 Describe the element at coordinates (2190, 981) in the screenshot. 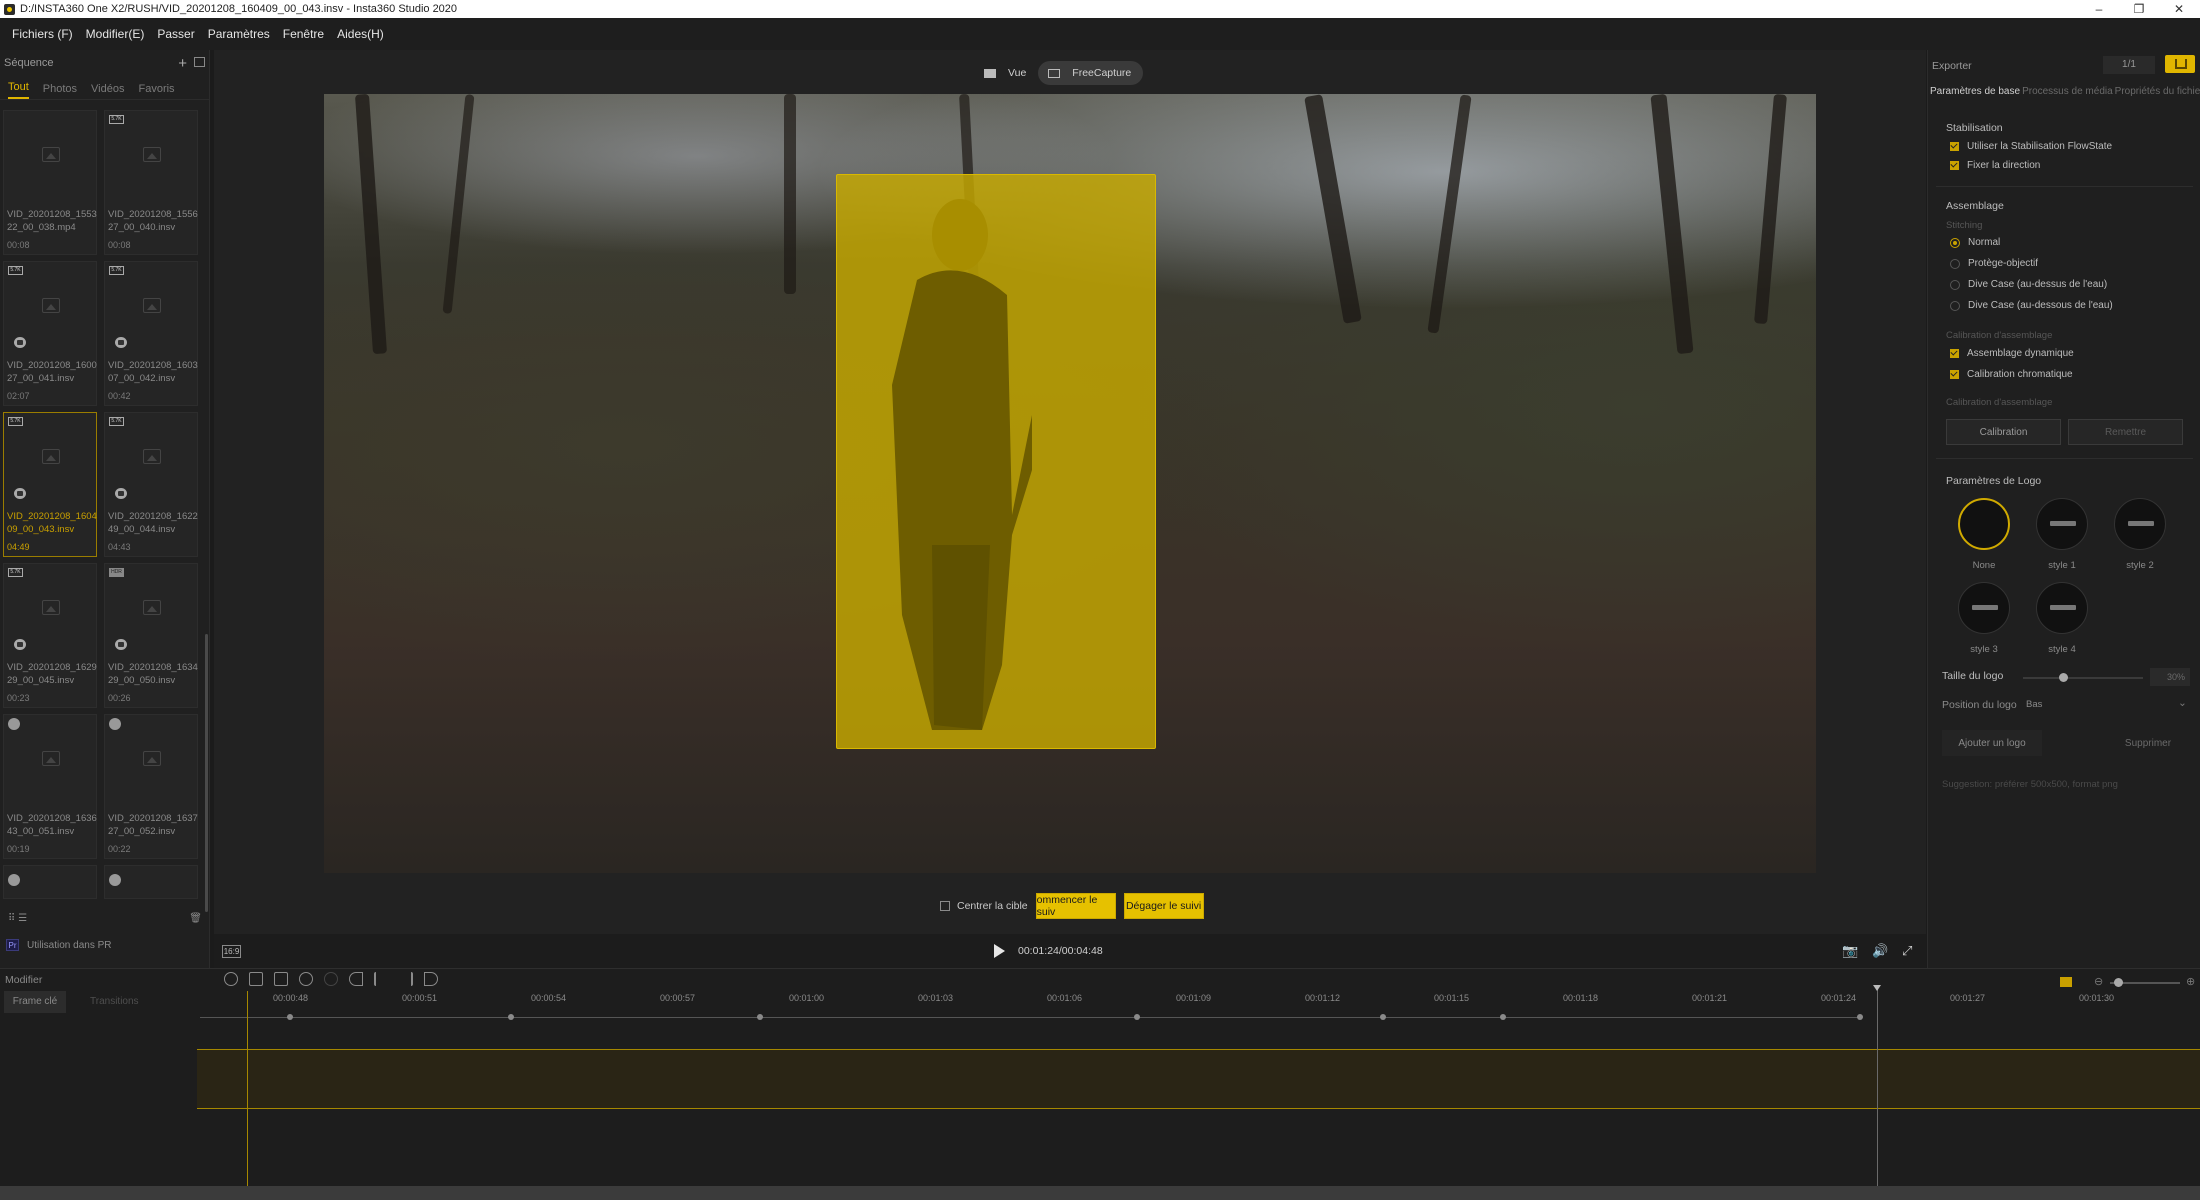

I see `zoom-in-icon: ⊕` at that location.